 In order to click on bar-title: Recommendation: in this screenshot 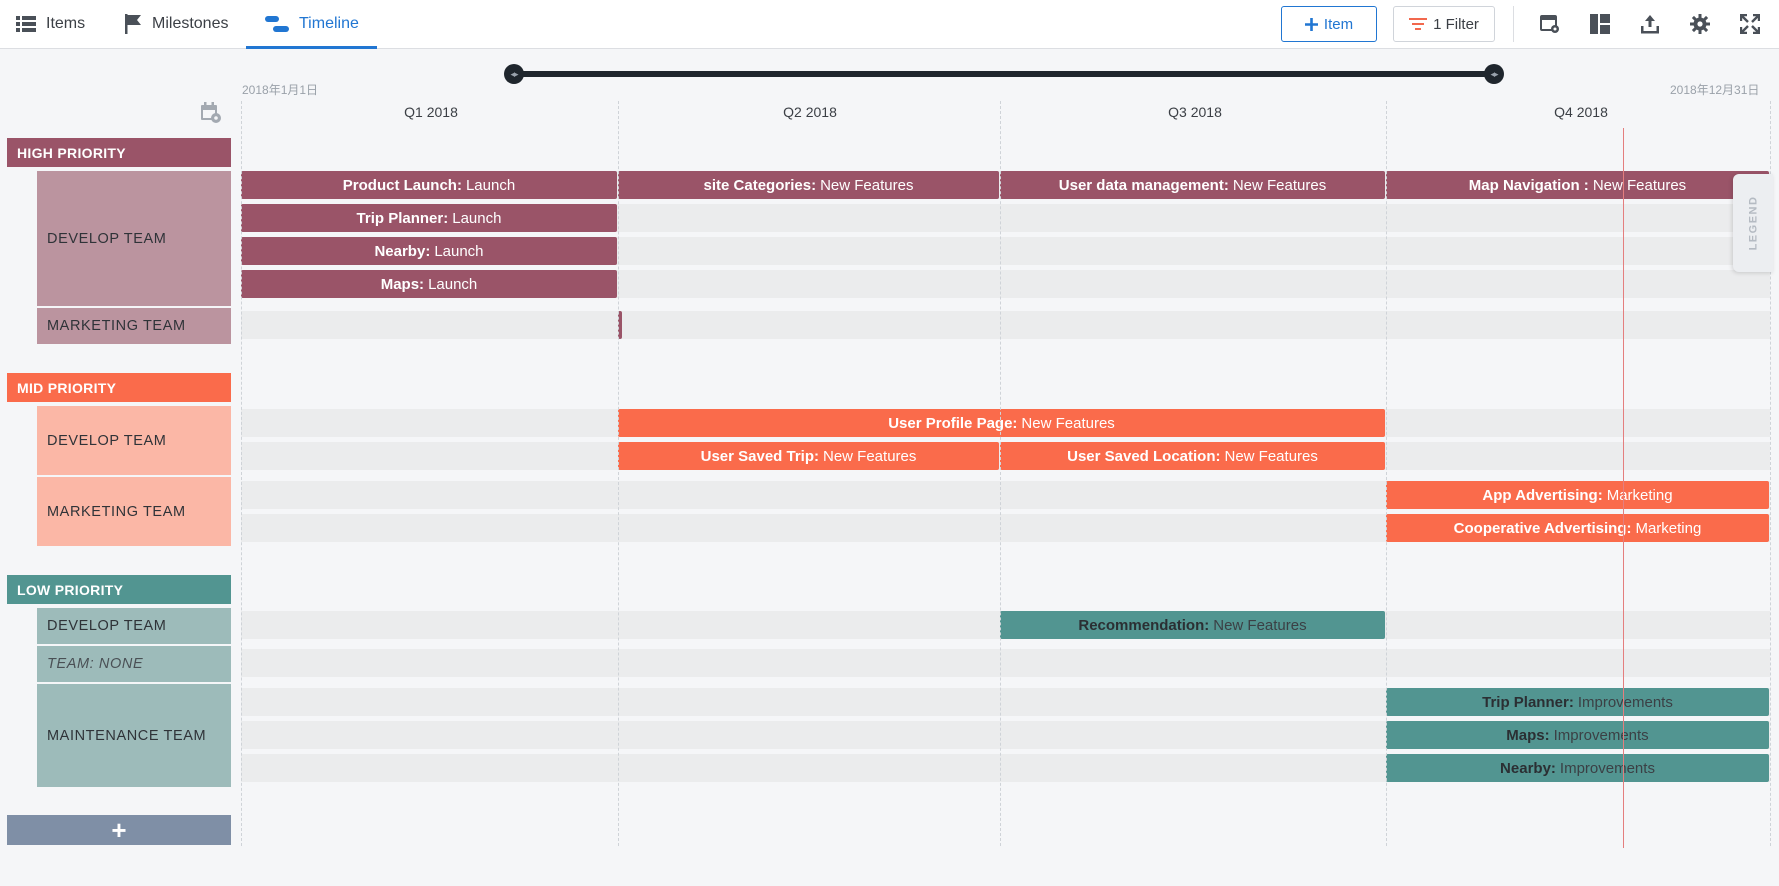, I will do `click(1144, 625)`.